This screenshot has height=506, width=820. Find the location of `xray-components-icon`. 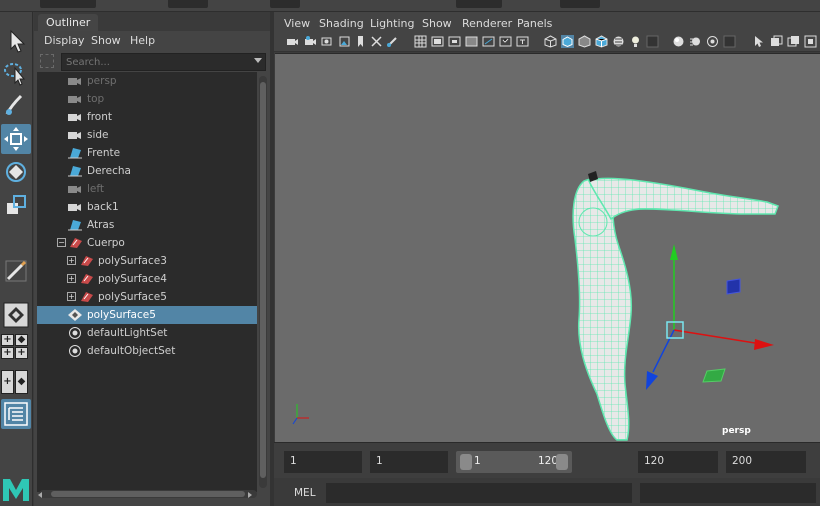

xray-components-icon is located at coordinates (810, 41).